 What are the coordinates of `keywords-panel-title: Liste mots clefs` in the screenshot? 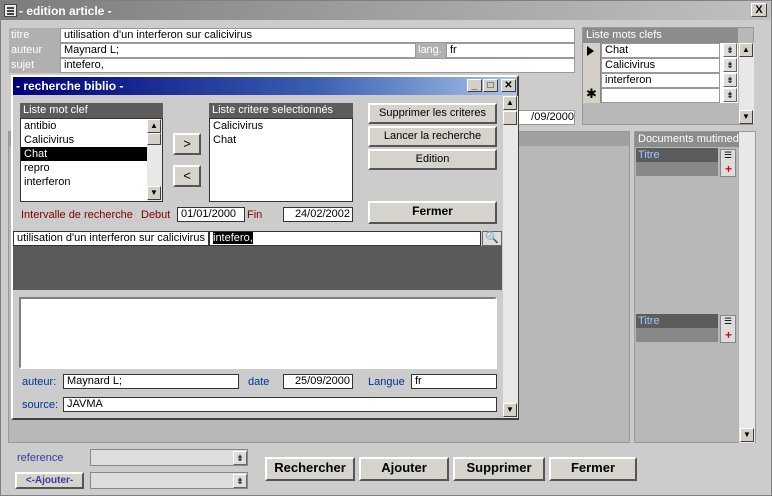 It's located at (660, 35).